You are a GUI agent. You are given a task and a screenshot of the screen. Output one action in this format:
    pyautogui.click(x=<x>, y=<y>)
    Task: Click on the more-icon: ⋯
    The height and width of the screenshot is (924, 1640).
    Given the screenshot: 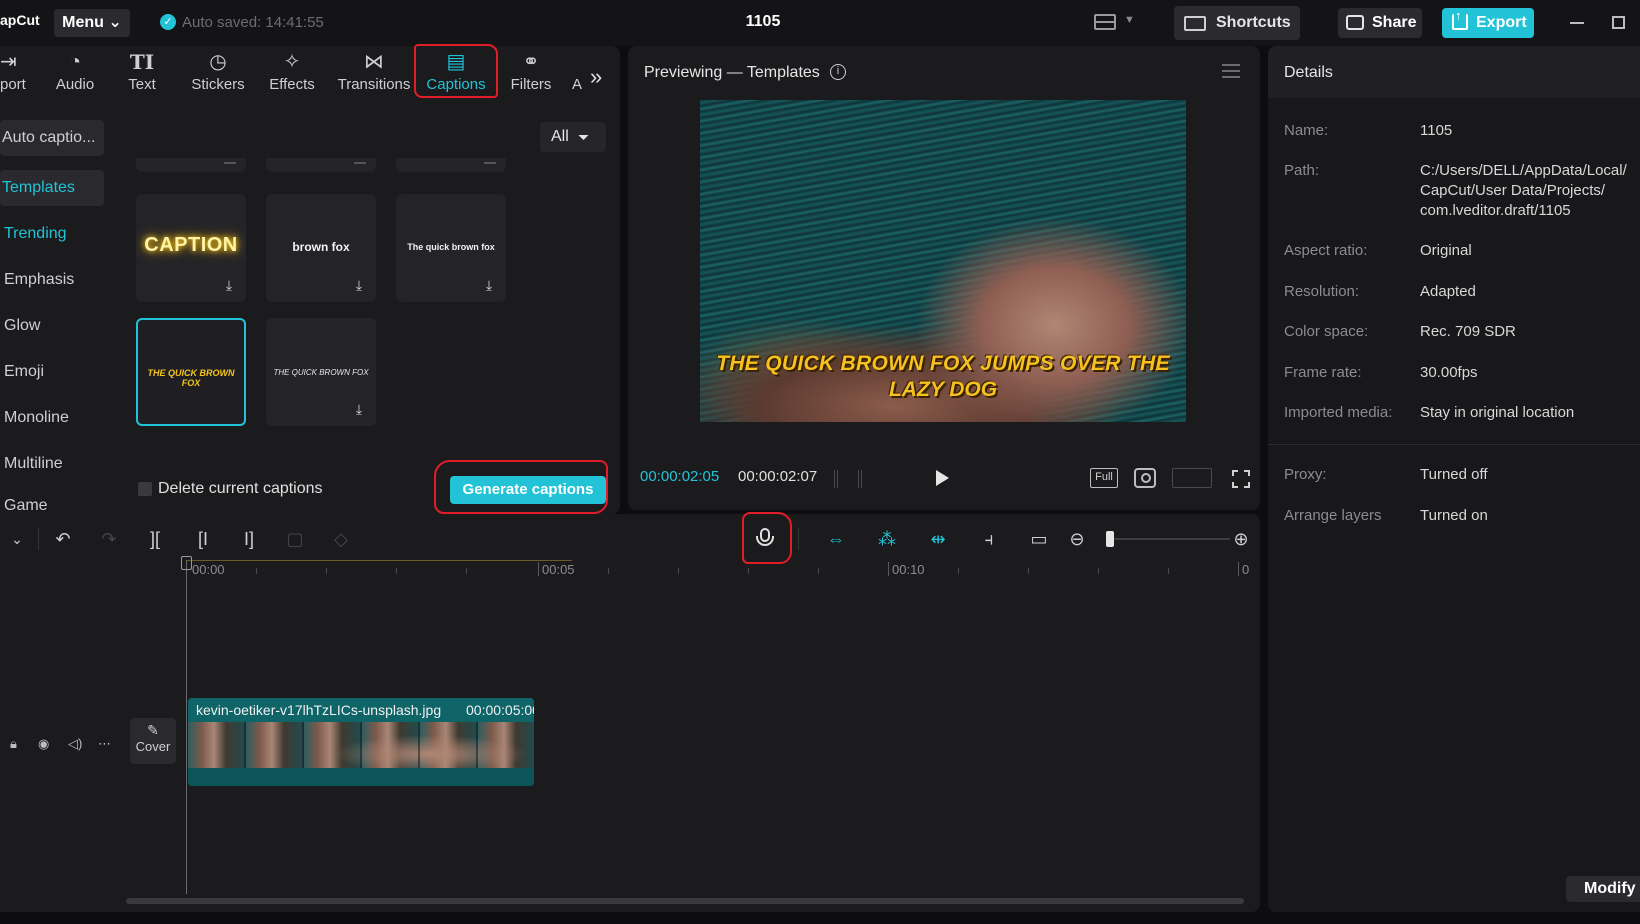 What is the action you would take?
    pyautogui.click(x=104, y=744)
    